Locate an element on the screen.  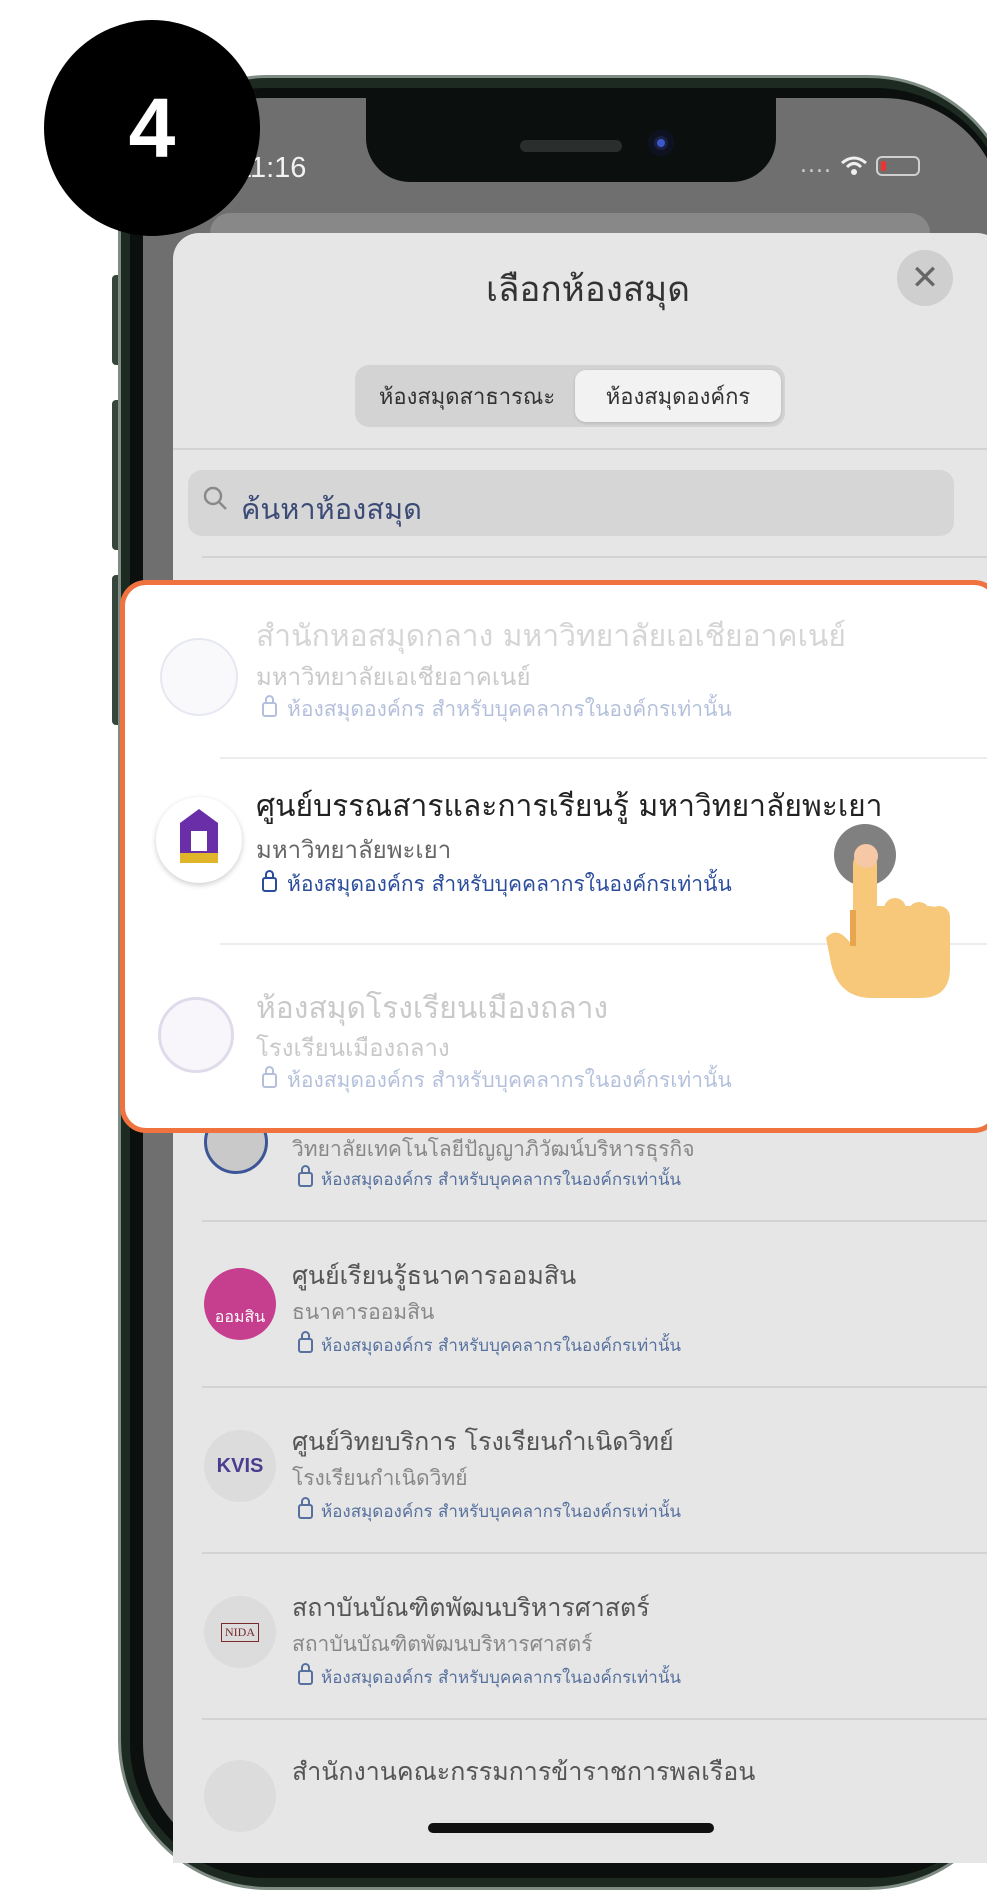
tab-public-library: ห้องสมุดสาธารณะ is located at coordinates (467, 396).